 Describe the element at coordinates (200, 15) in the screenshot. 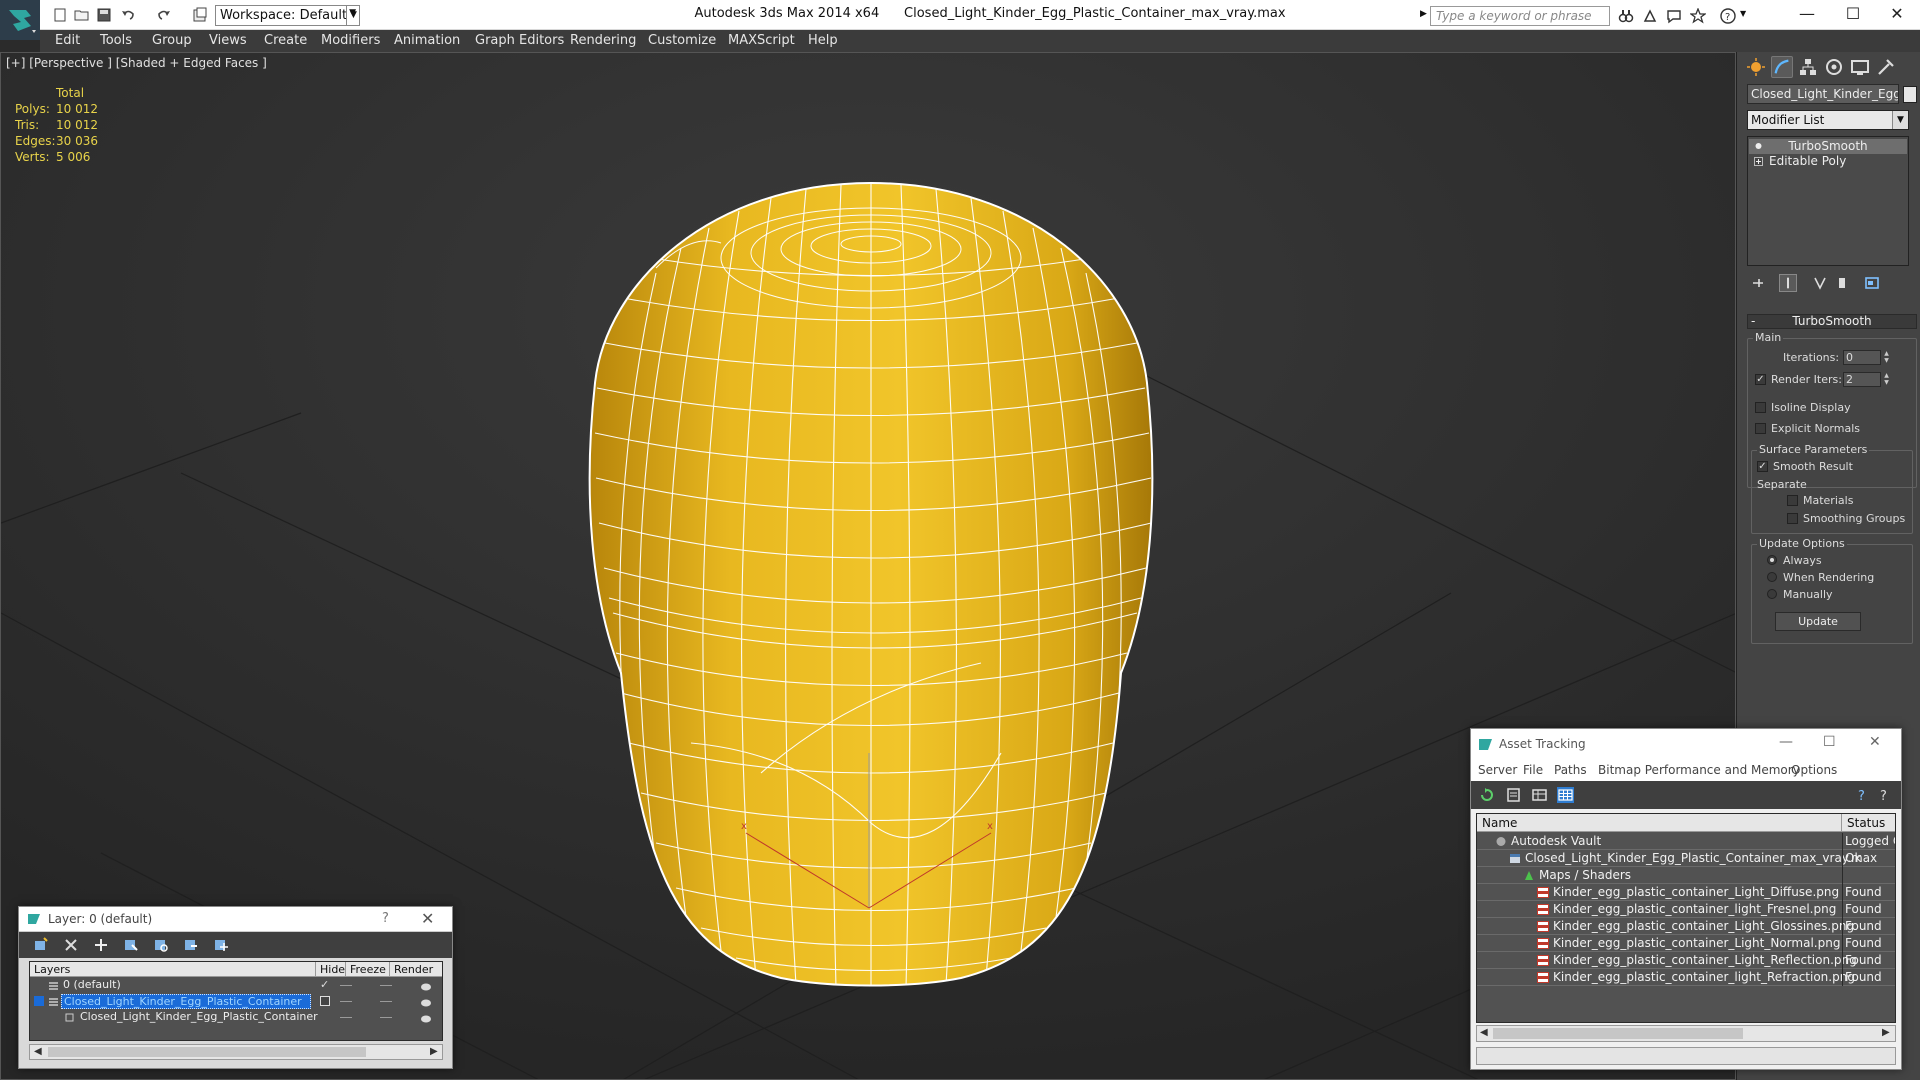

I see `project-folder-icon` at that location.